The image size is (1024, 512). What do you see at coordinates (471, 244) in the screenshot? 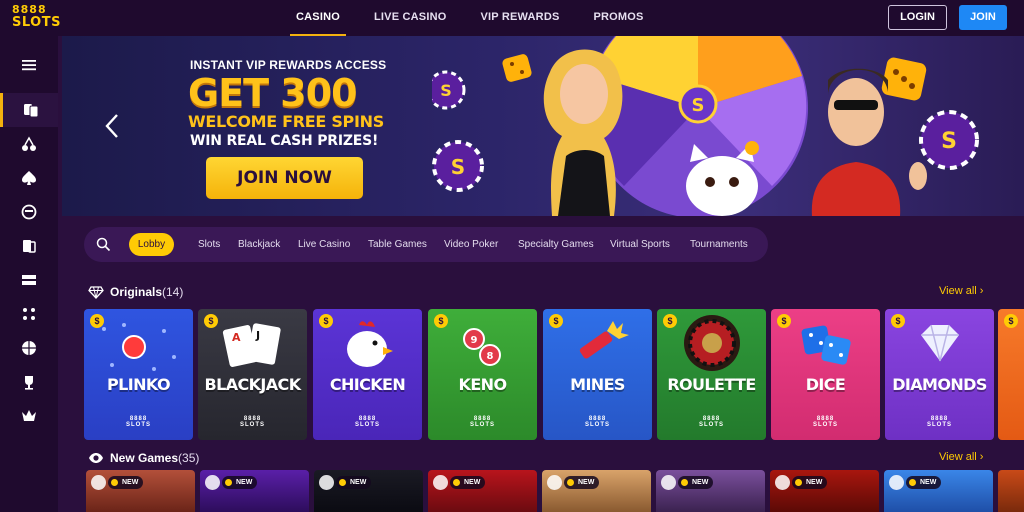
I see `category-video-poker: Video Poker` at bounding box center [471, 244].